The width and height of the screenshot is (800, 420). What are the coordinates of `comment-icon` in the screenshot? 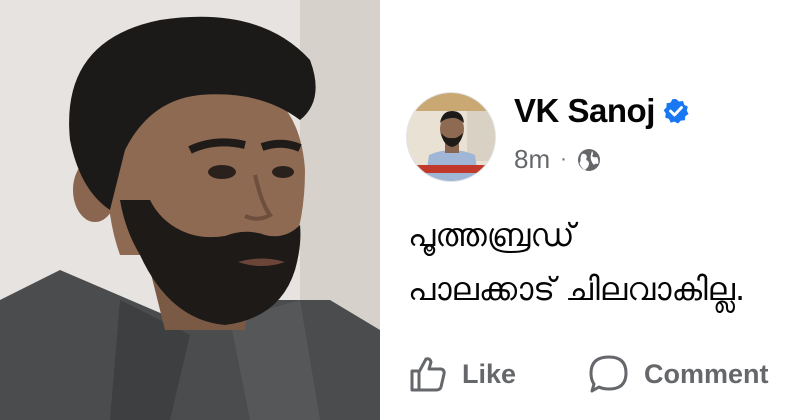 It's located at (609, 374).